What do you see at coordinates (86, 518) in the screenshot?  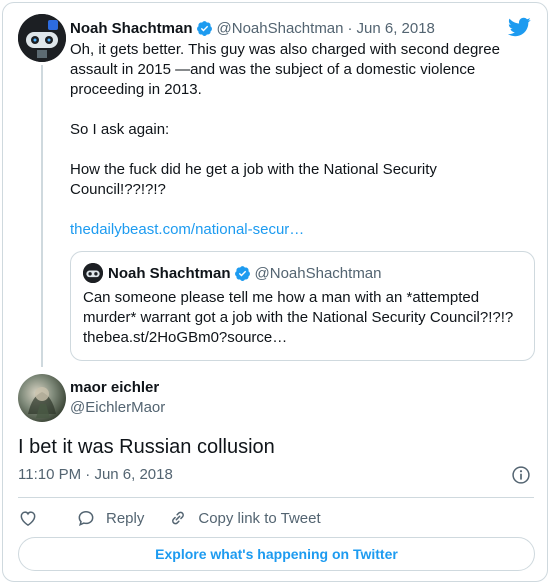 I see `speech-bubble-icon` at bounding box center [86, 518].